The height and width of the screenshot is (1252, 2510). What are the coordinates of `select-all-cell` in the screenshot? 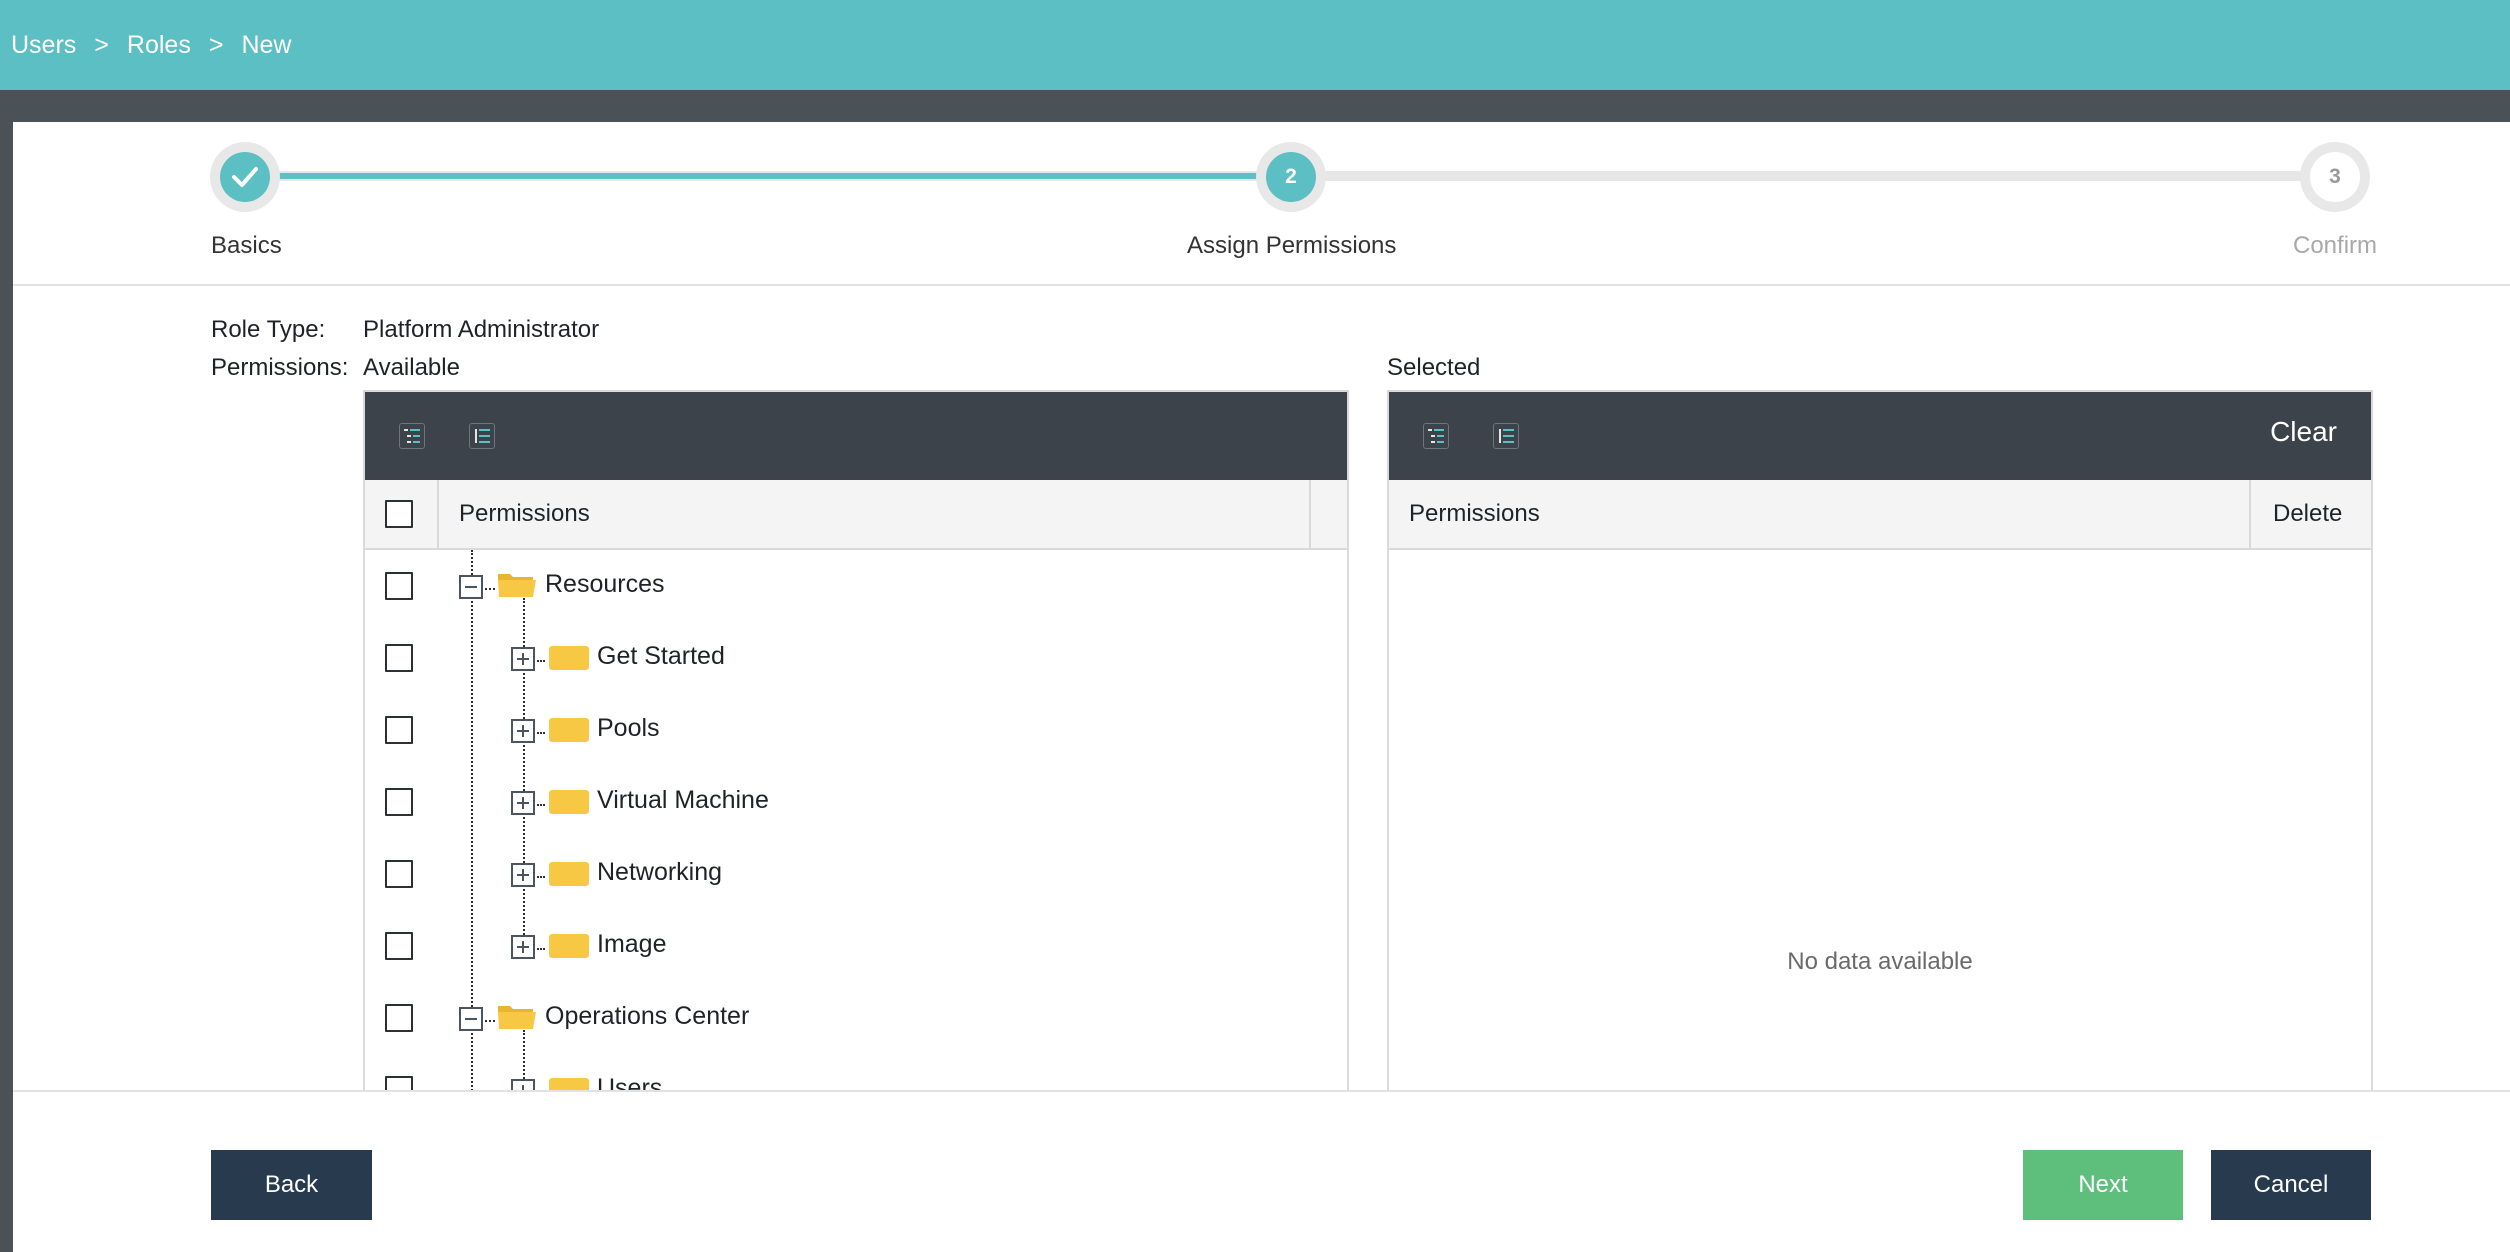 It's located at (399, 514).